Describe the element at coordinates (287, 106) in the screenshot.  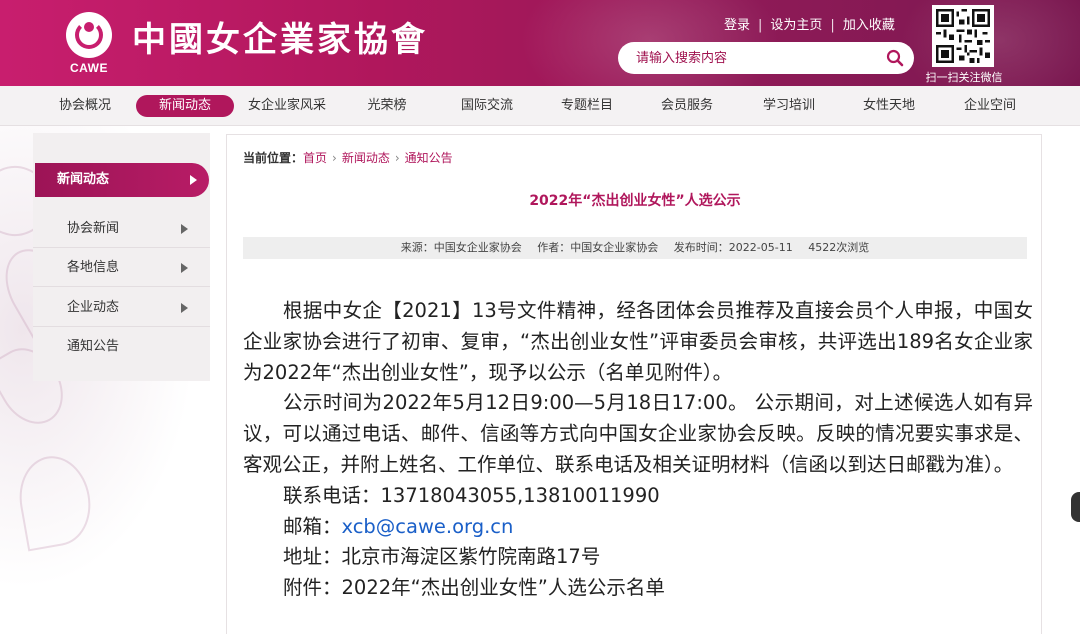
I see `nav-item-entrepreneurs: 女企业家风采` at that location.